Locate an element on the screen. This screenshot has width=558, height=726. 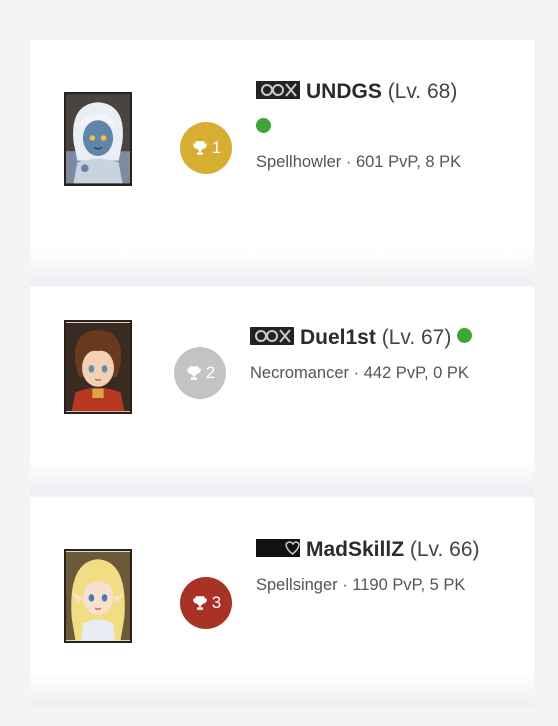
player-meta: Spellhowler · 601 PvP, 8 PK is located at coordinates (359, 162).